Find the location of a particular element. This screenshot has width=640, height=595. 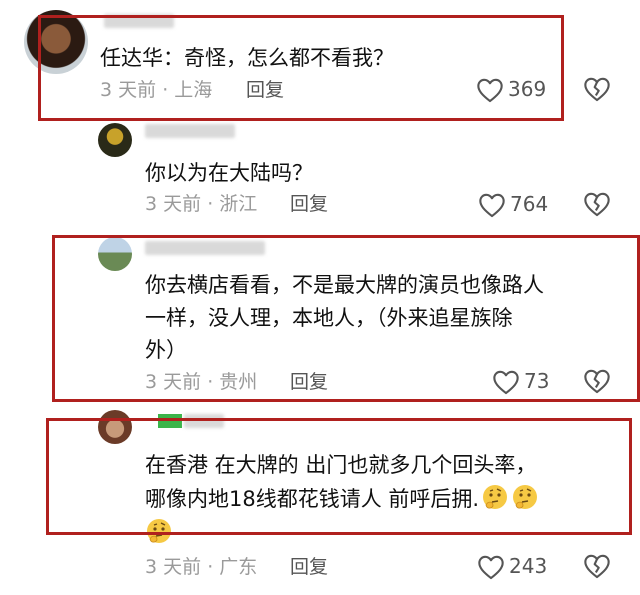

comment-meta: 3 天前 · 广东 is located at coordinates (201, 567).